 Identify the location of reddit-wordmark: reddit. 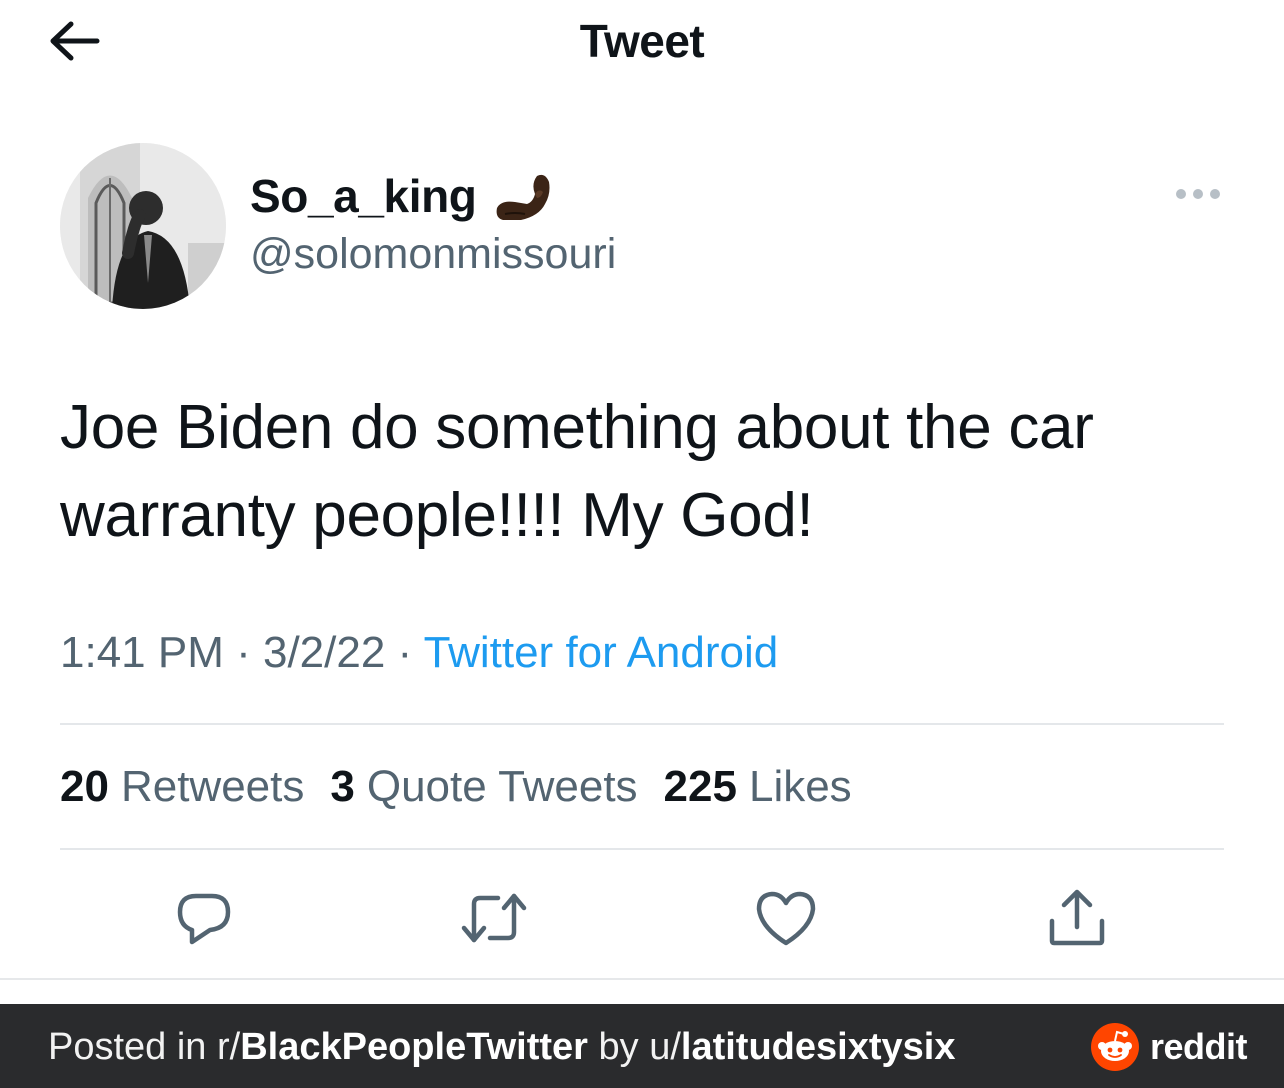
(1199, 1046).